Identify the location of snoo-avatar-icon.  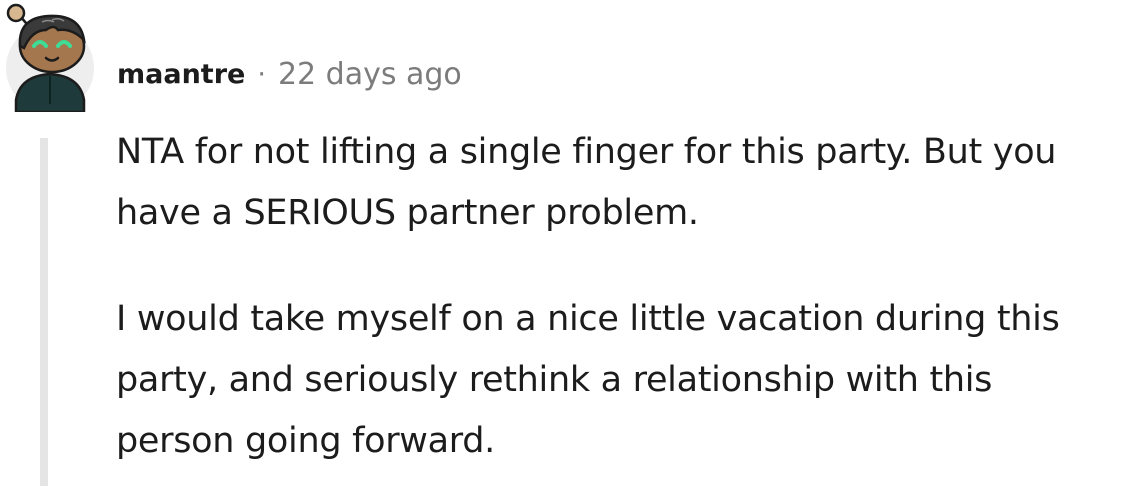
(50, 58).